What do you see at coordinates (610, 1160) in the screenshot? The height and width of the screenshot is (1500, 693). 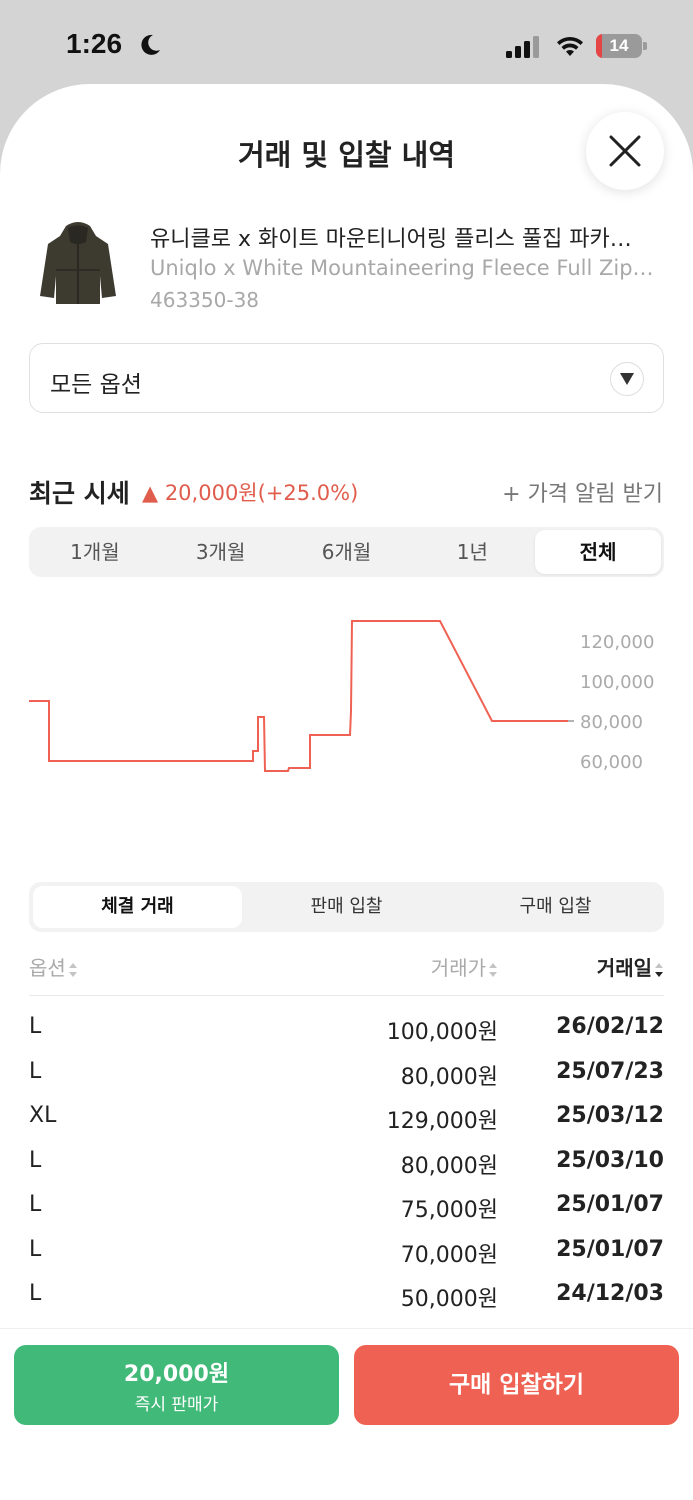 I see `row-date: 25/03/10` at bounding box center [610, 1160].